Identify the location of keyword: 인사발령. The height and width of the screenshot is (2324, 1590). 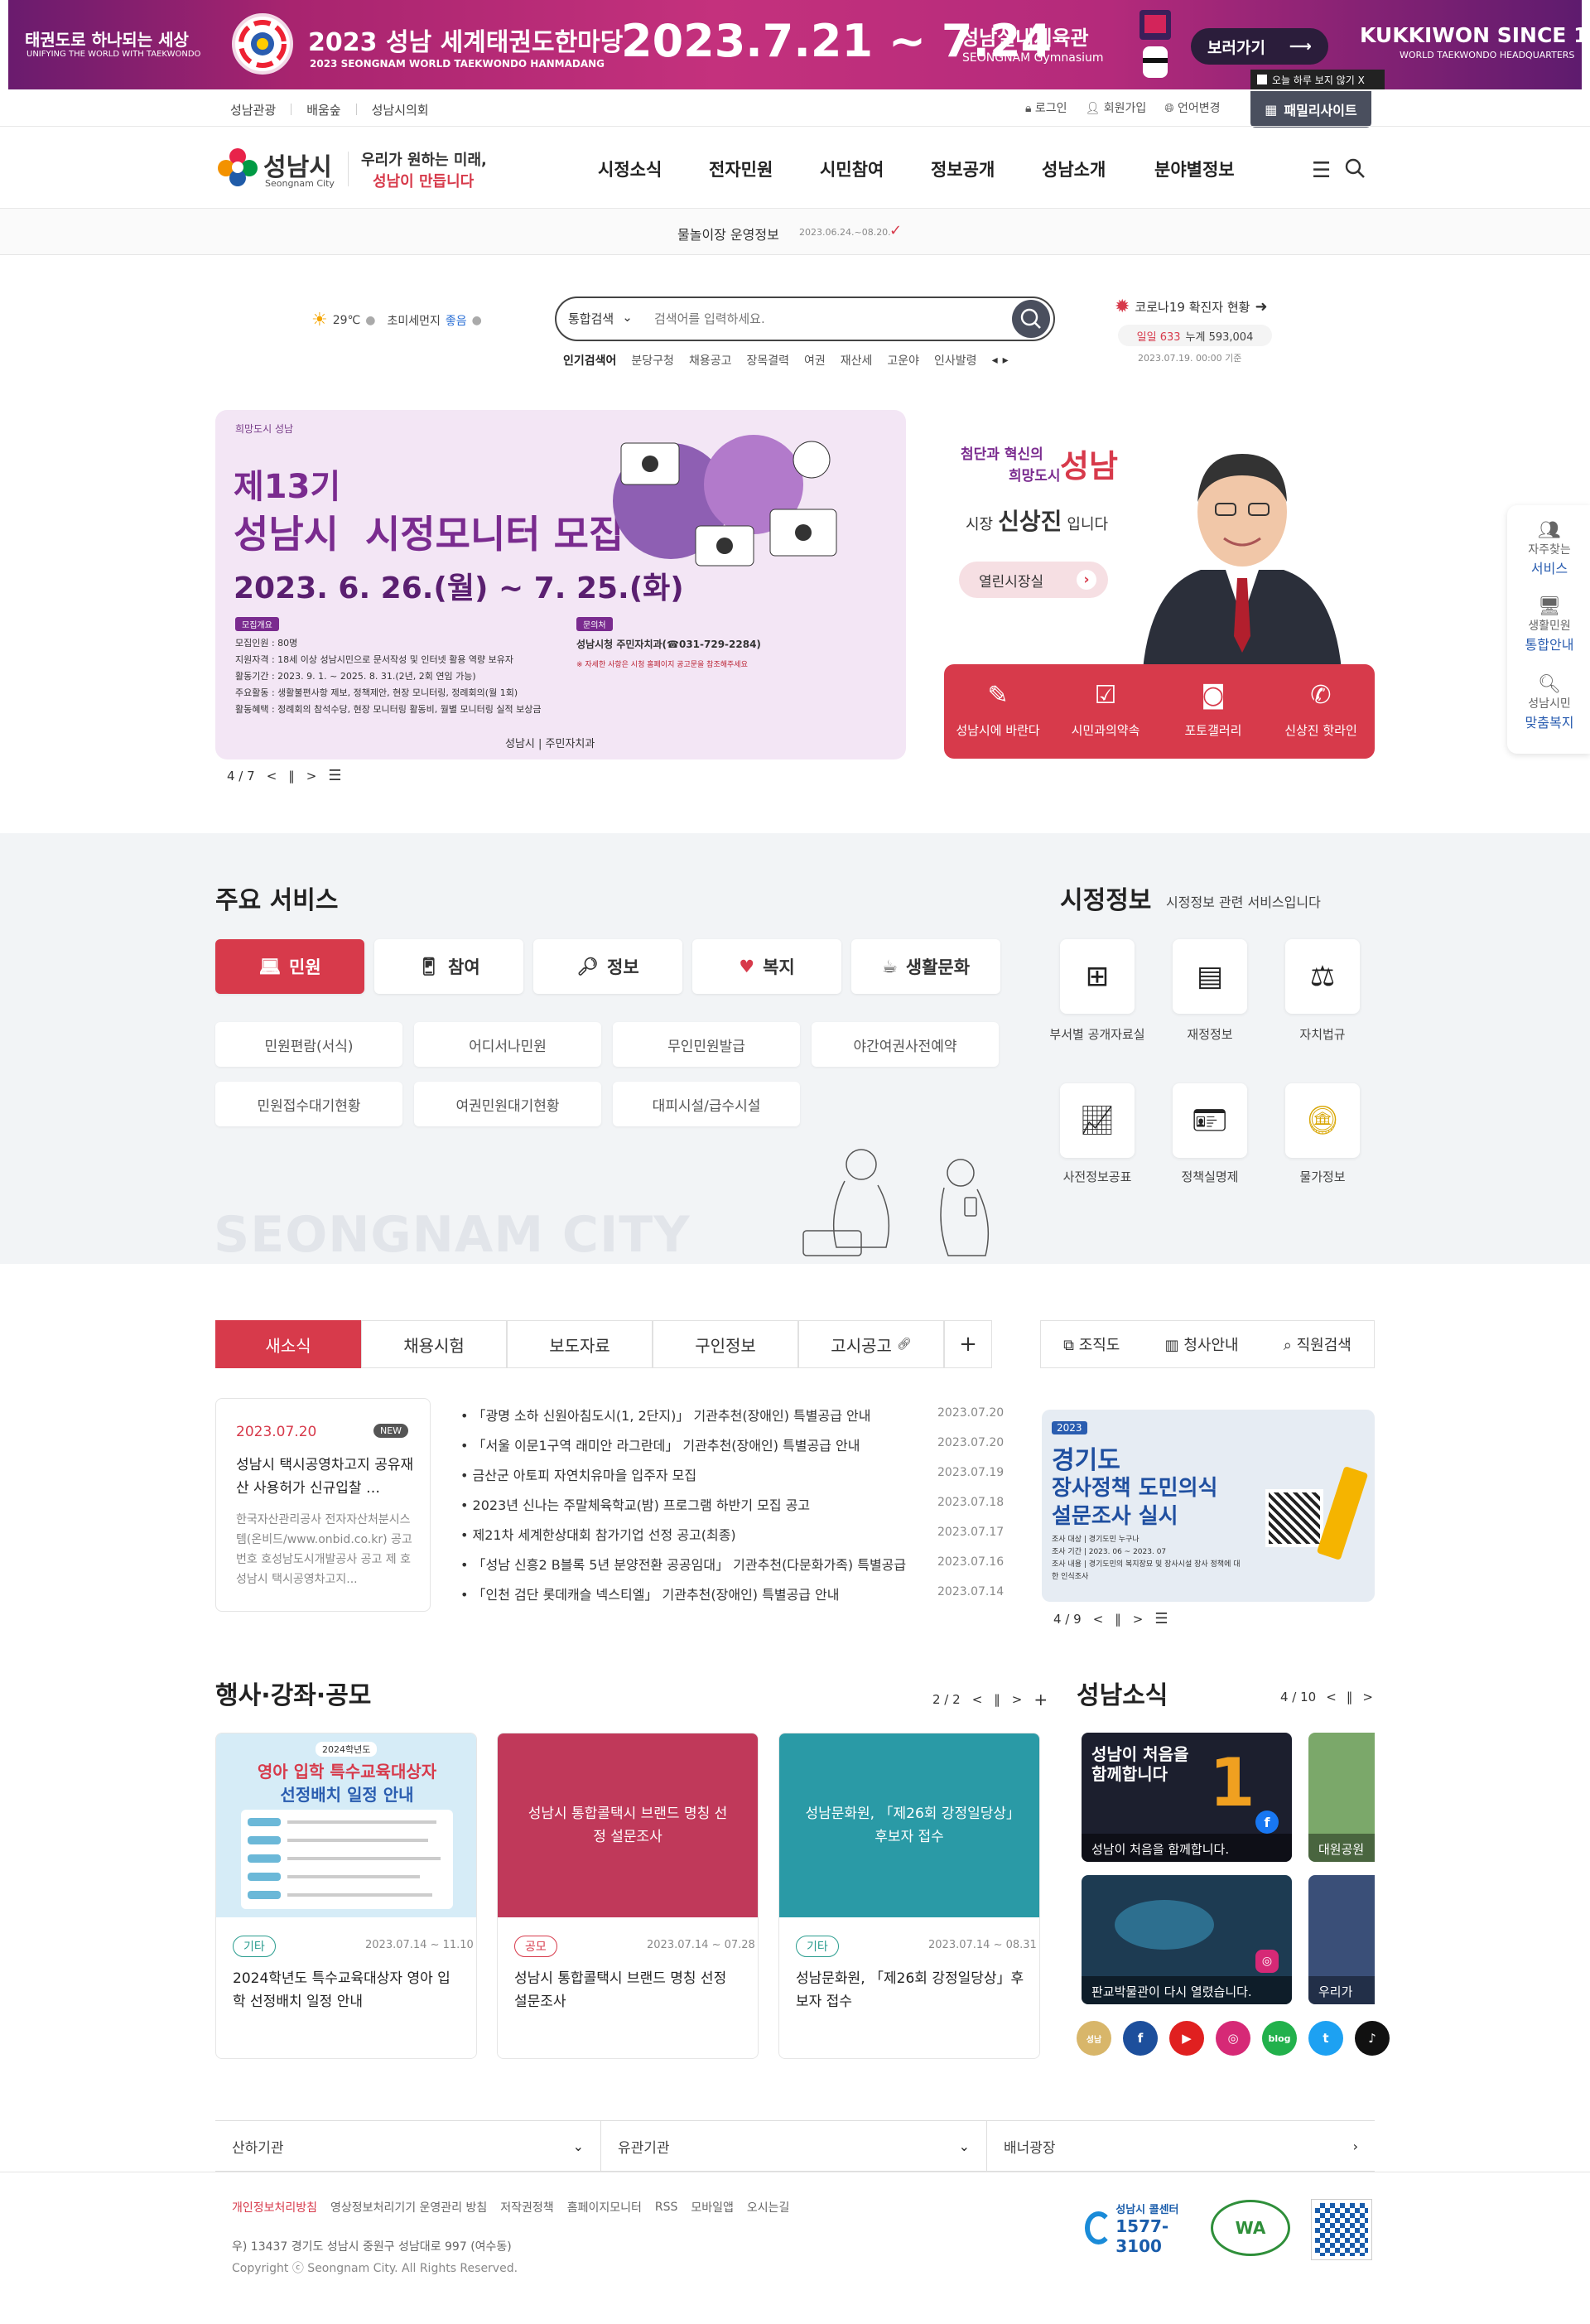
(955, 360).